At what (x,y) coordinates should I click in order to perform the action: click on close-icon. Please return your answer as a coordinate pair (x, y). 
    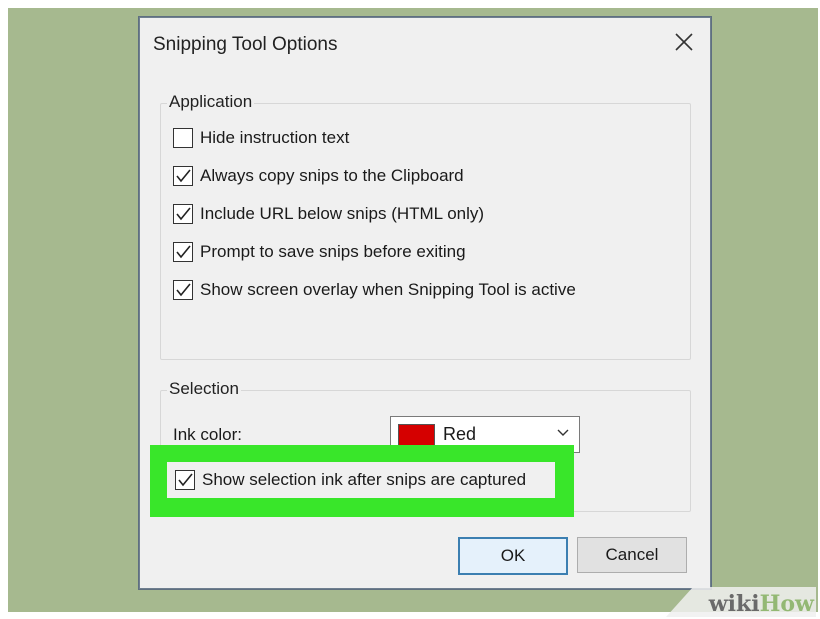
    Looking at the image, I should click on (684, 42).